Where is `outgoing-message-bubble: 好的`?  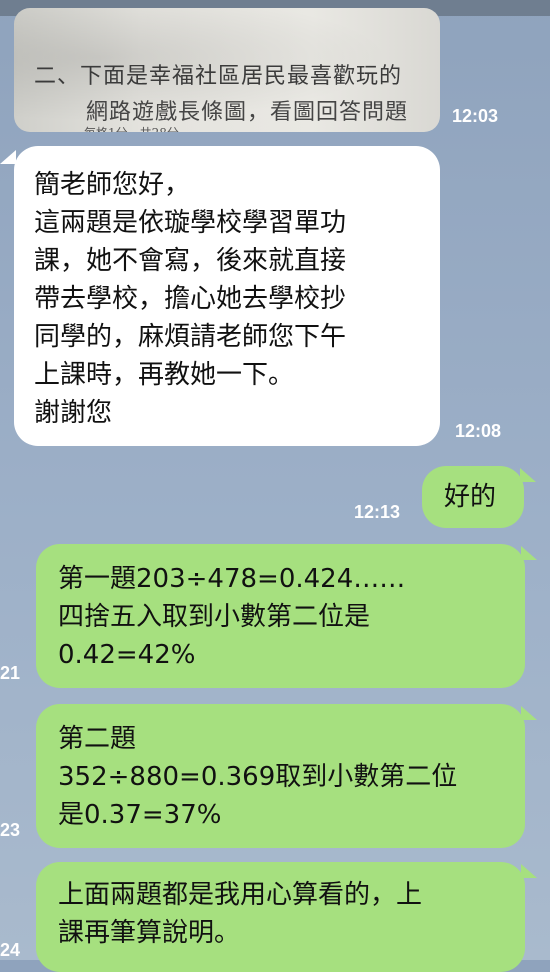 outgoing-message-bubble: 好的 is located at coordinates (473, 497).